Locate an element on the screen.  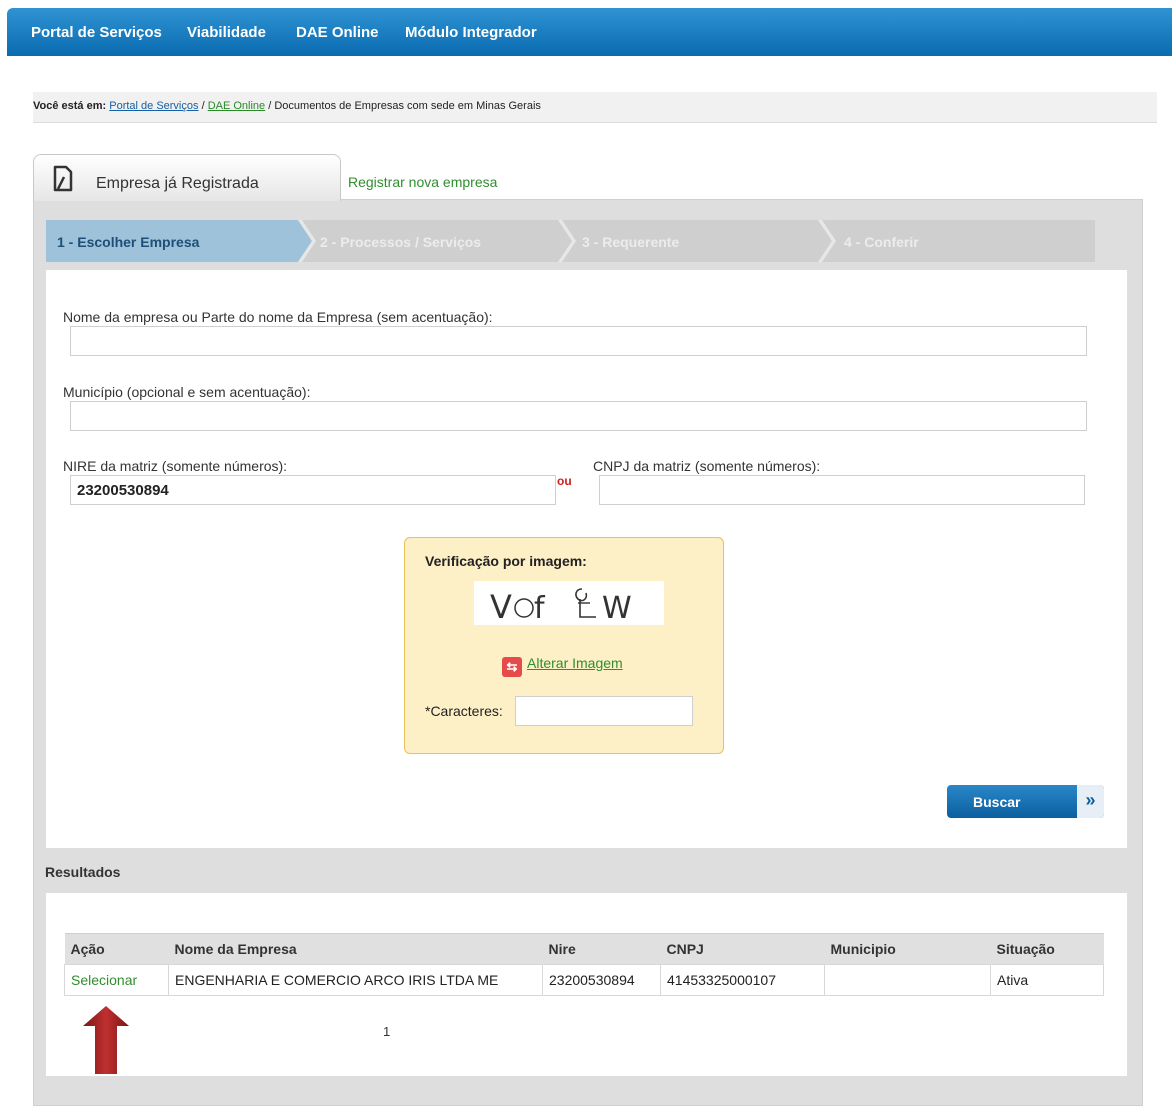
buscar-button: Buscar » is located at coordinates (1025, 801).